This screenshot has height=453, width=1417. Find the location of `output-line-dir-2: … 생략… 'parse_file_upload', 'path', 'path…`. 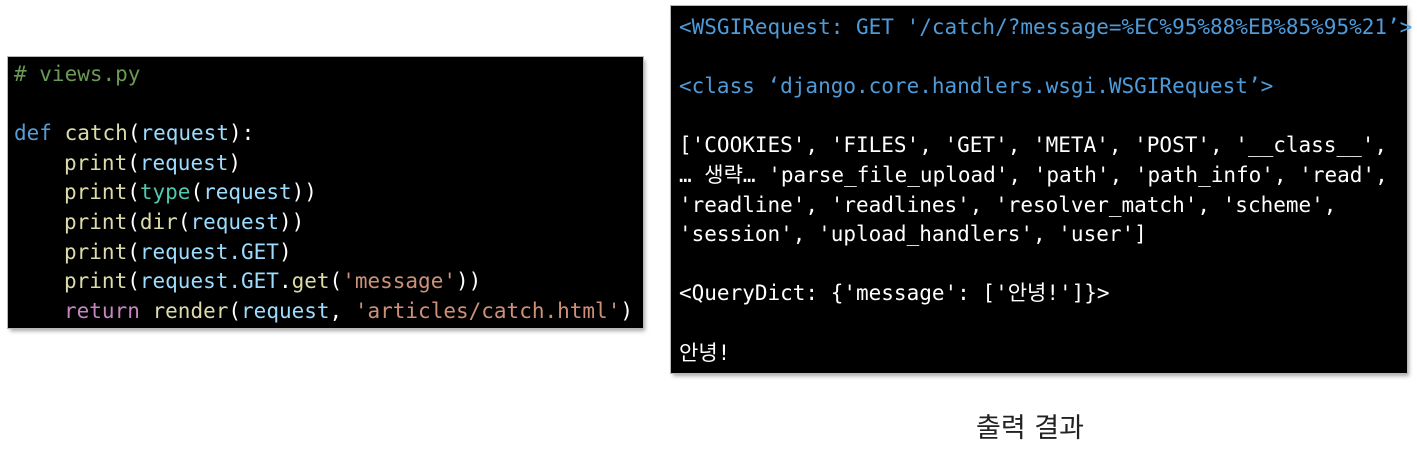

output-line-dir-2: … 생략… 'parse_file_upload', 'path', 'path… is located at coordinates (1033, 174).